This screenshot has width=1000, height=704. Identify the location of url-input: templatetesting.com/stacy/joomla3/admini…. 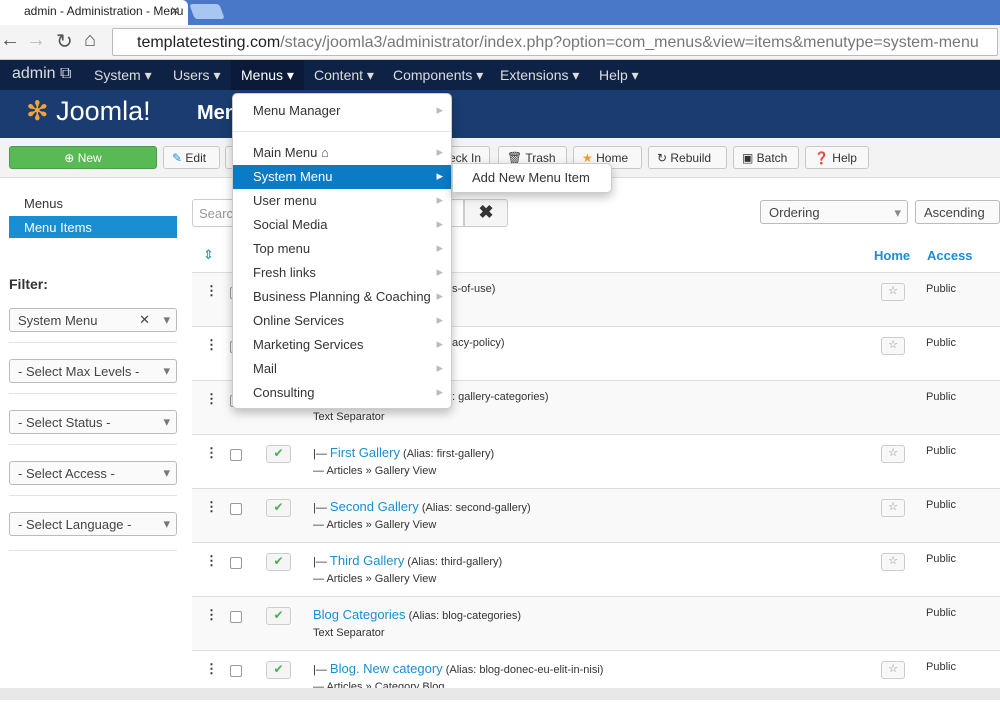
(555, 42).